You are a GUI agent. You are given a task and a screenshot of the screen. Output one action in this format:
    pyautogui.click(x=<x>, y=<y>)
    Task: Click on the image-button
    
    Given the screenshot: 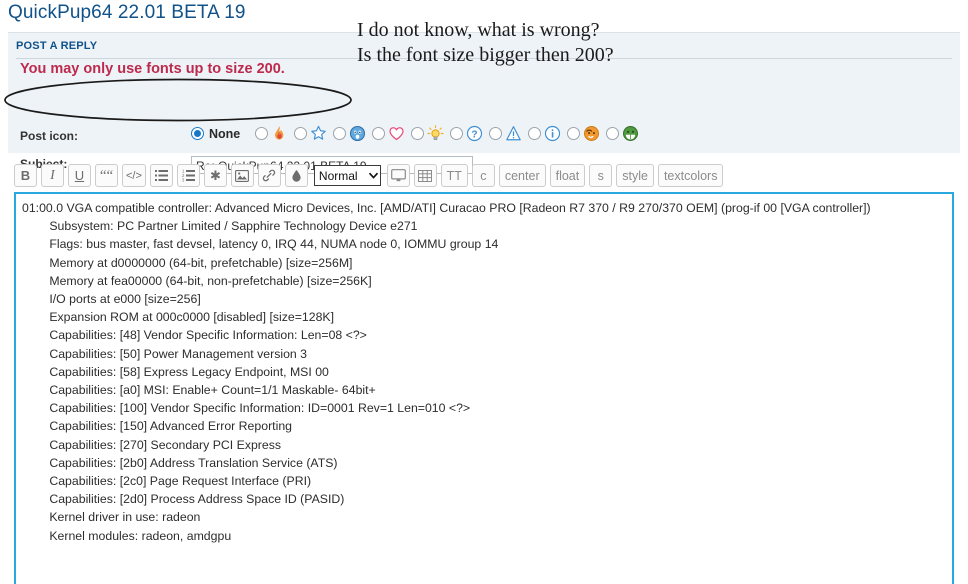 What is the action you would take?
    pyautogui.click(x=242, y=175)
    